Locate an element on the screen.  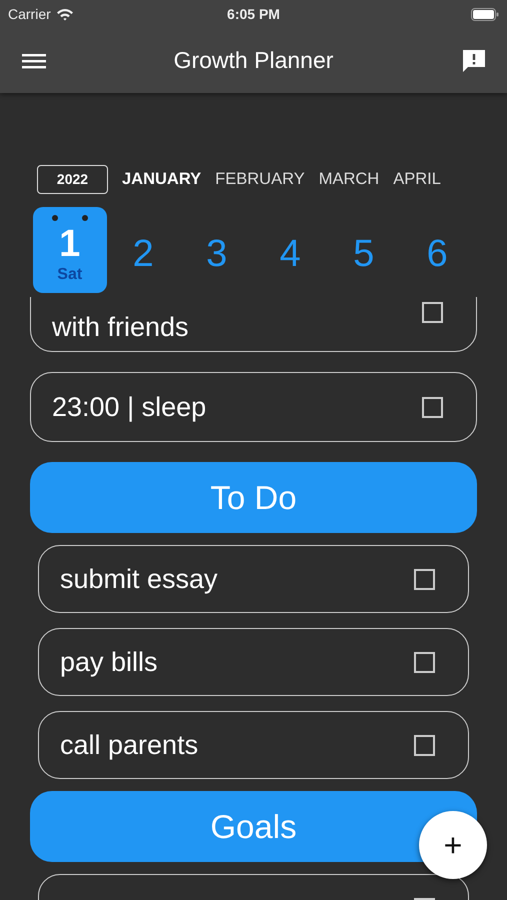
month-tab: APRIL is located at coordinates (417, 179).